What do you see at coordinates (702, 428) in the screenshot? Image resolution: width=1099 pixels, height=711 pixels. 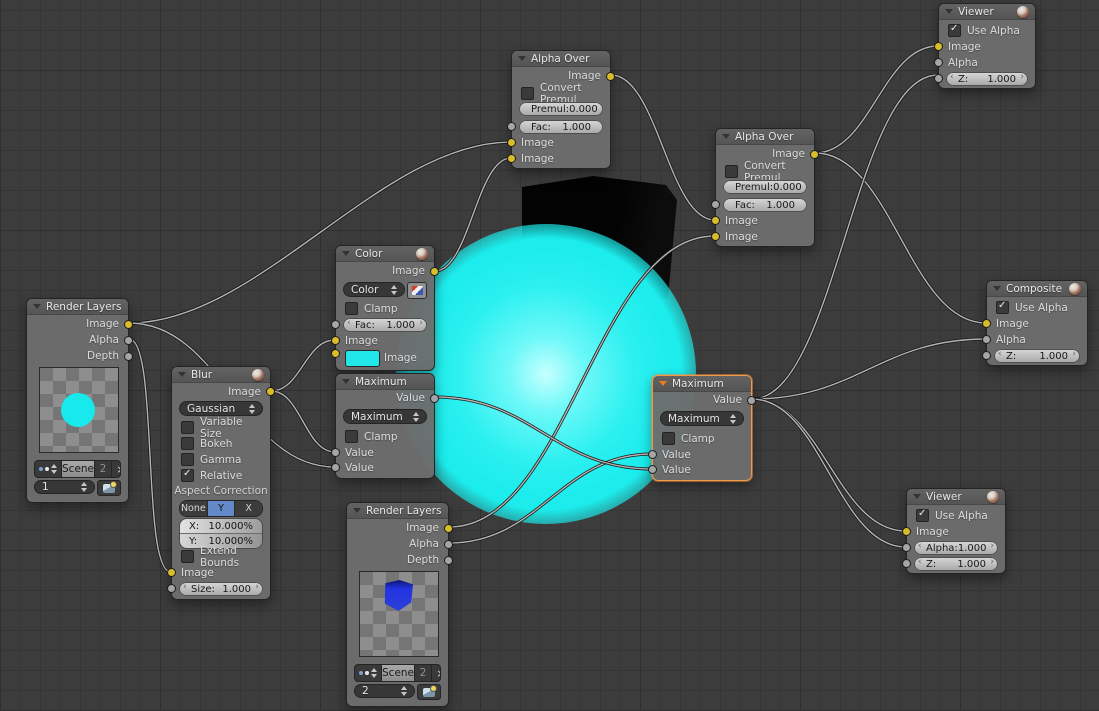 I see `node-maximum-2-selected: Maximum Value Maximum Clamp Value Value` at bounding box center [702, 428].